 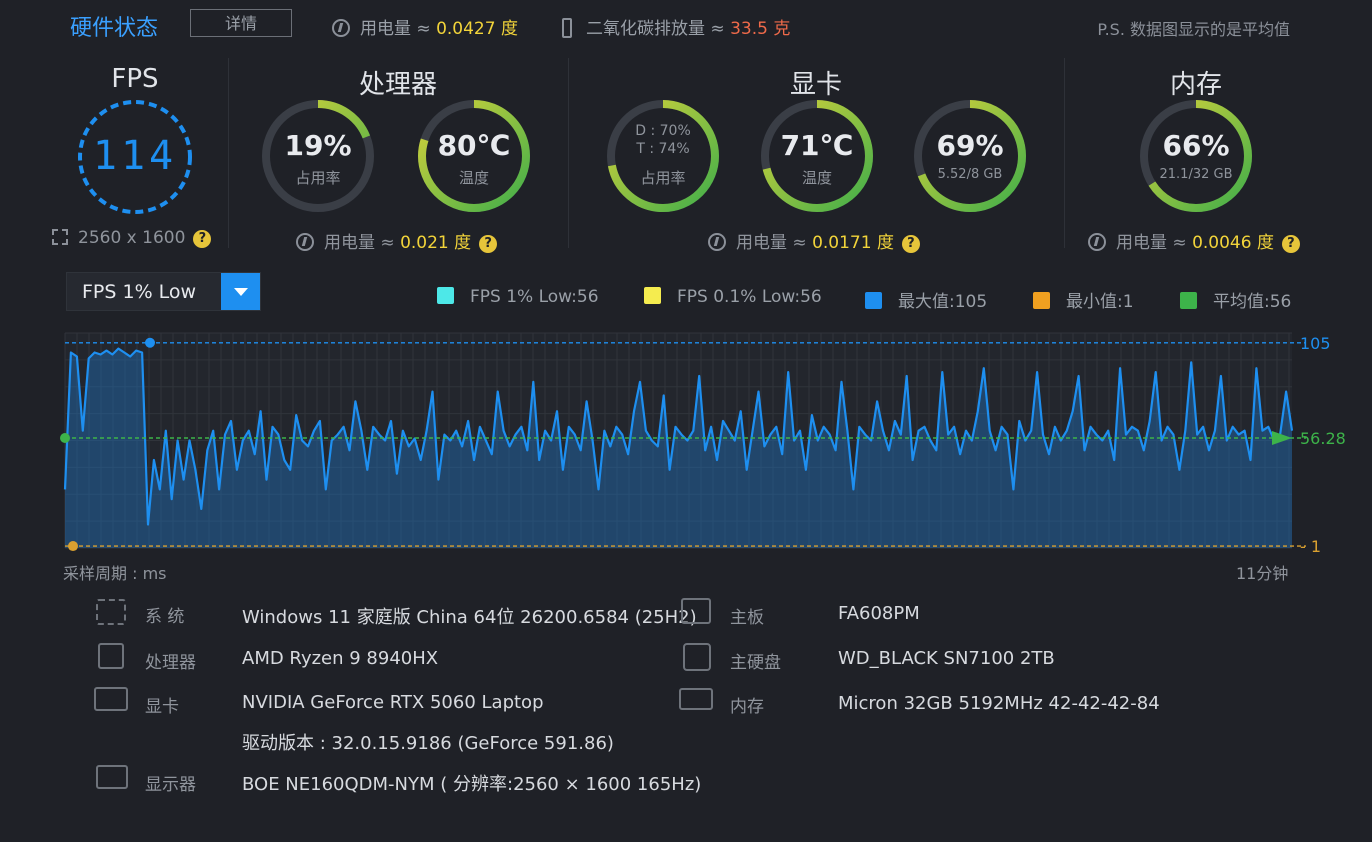 I want to click on gpu-icon, so click(x=111, y=699).